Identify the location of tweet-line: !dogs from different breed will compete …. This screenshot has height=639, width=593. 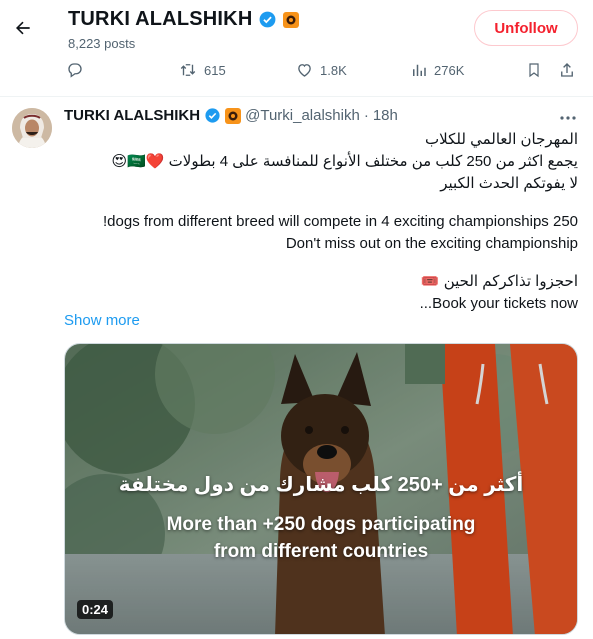
(340, 221).